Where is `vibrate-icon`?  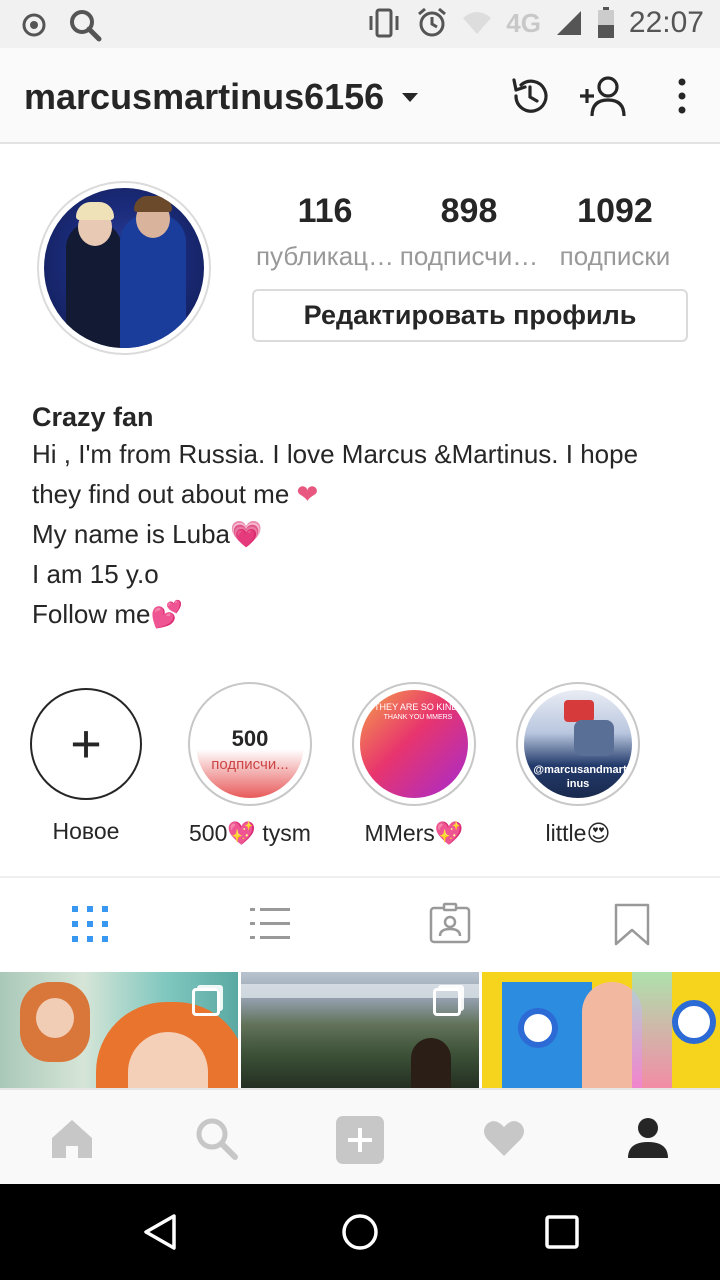 vibrate-icon is located at coordinates (384, 23).